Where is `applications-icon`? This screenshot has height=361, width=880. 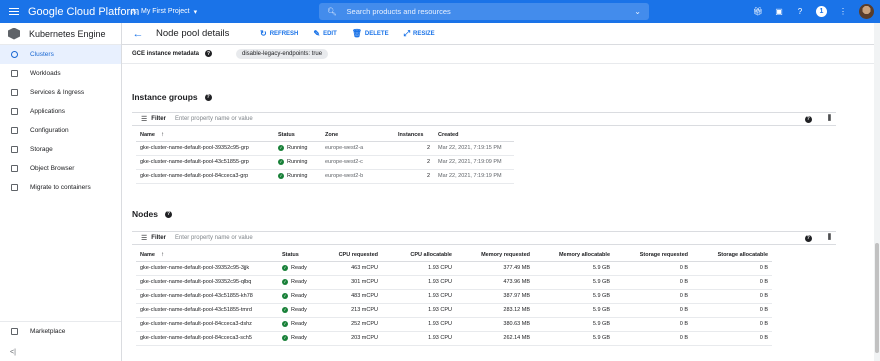
applications-icon is located at coordinates (14, 111).